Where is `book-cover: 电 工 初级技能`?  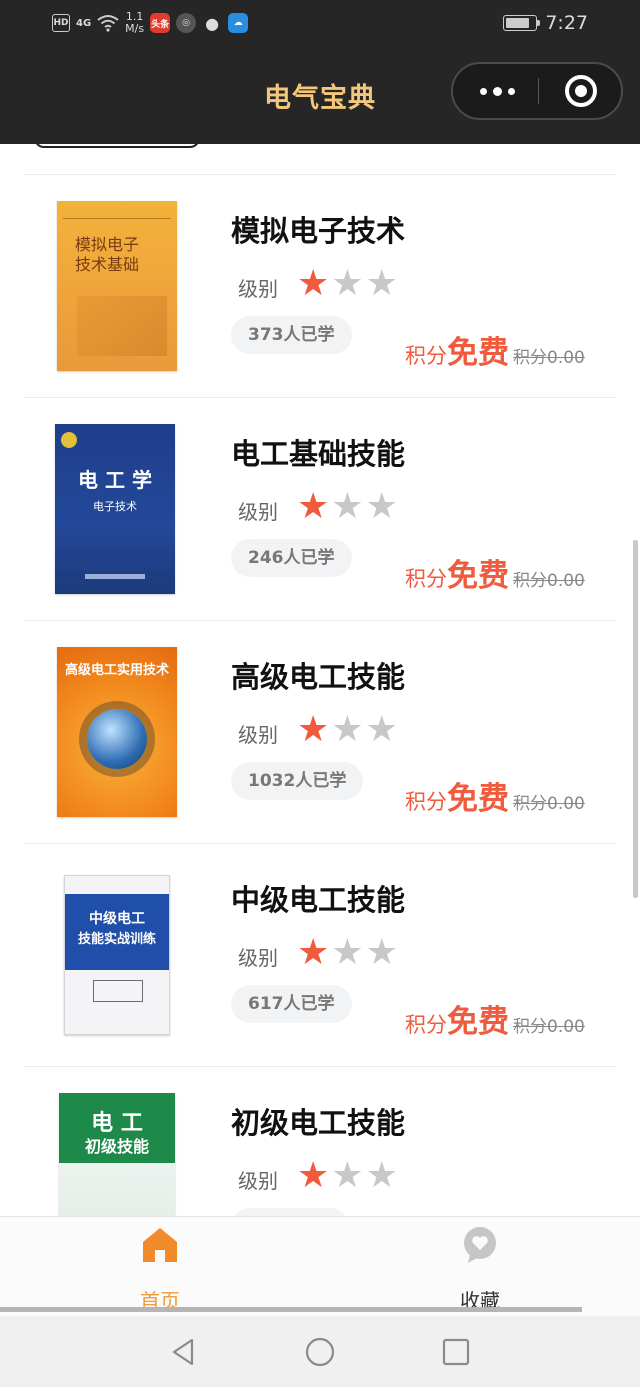 book-cover: 电 工 初级技能 is located at coordinates (117, 1154).